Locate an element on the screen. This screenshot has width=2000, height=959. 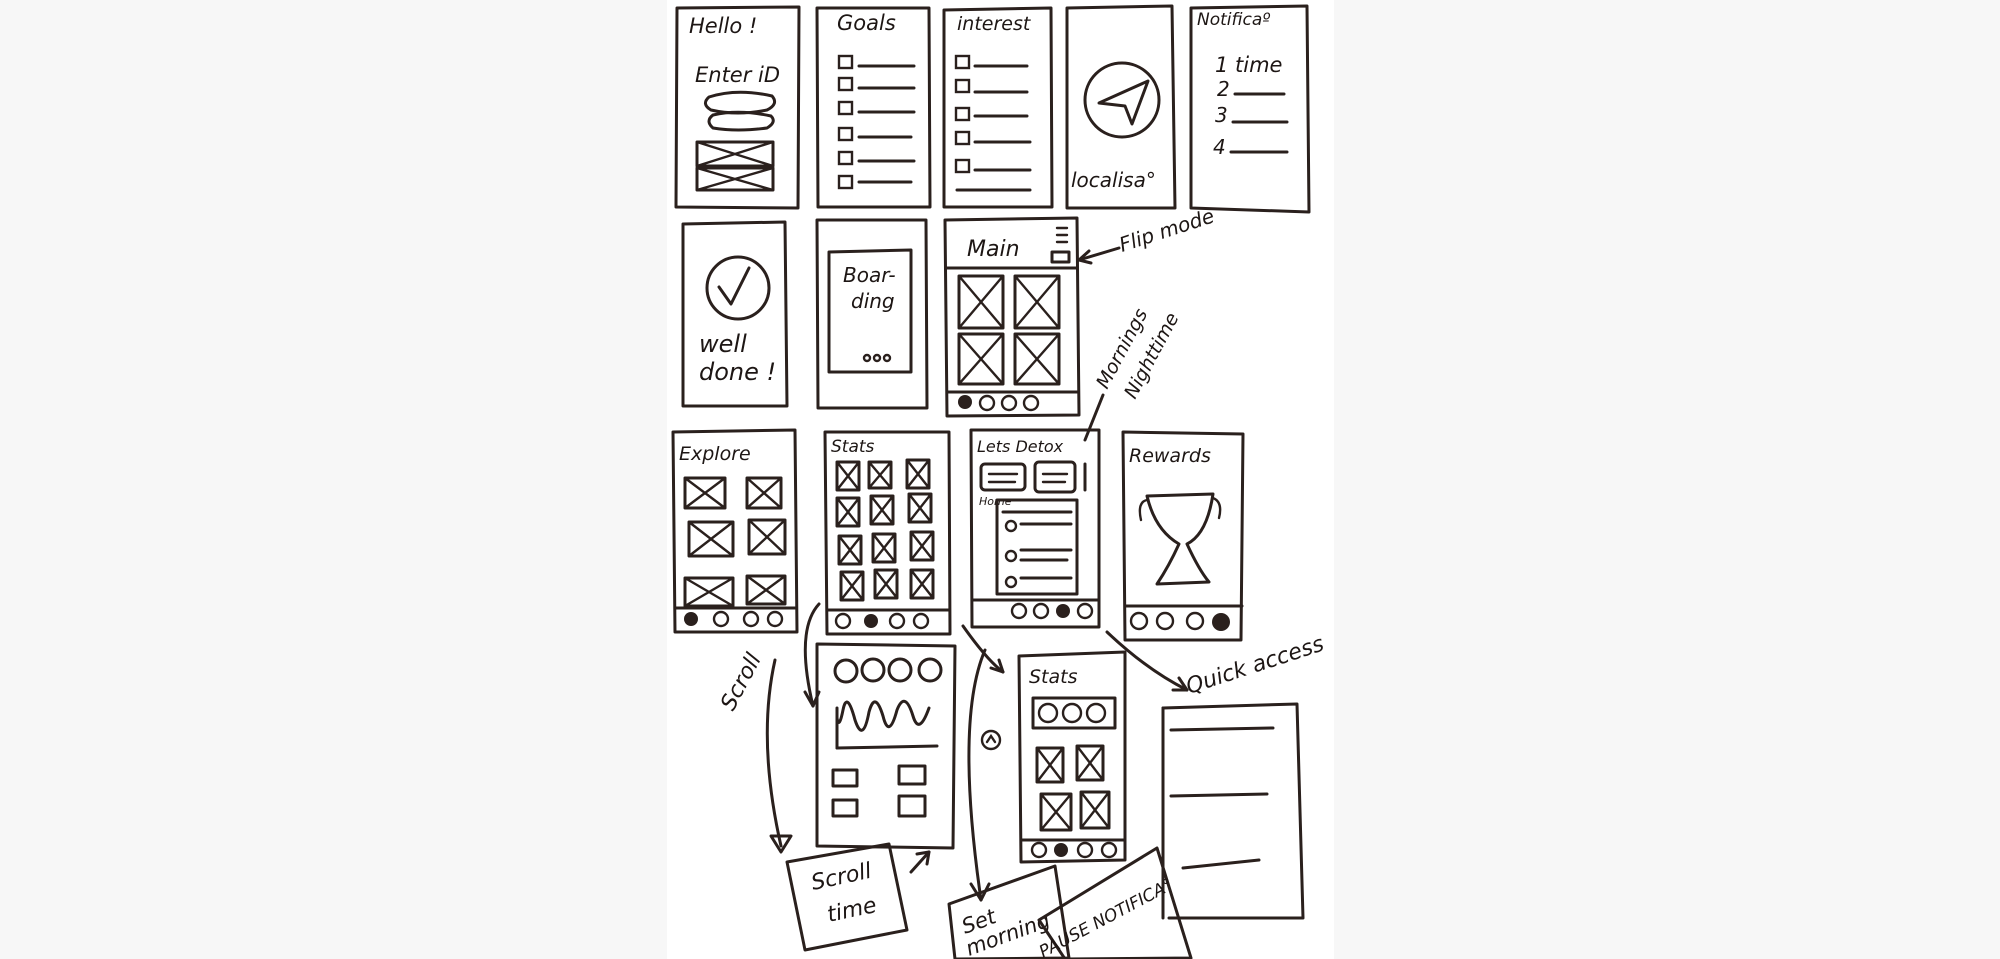
placeholder-button-2-icon is located at coordinates (735, 179).